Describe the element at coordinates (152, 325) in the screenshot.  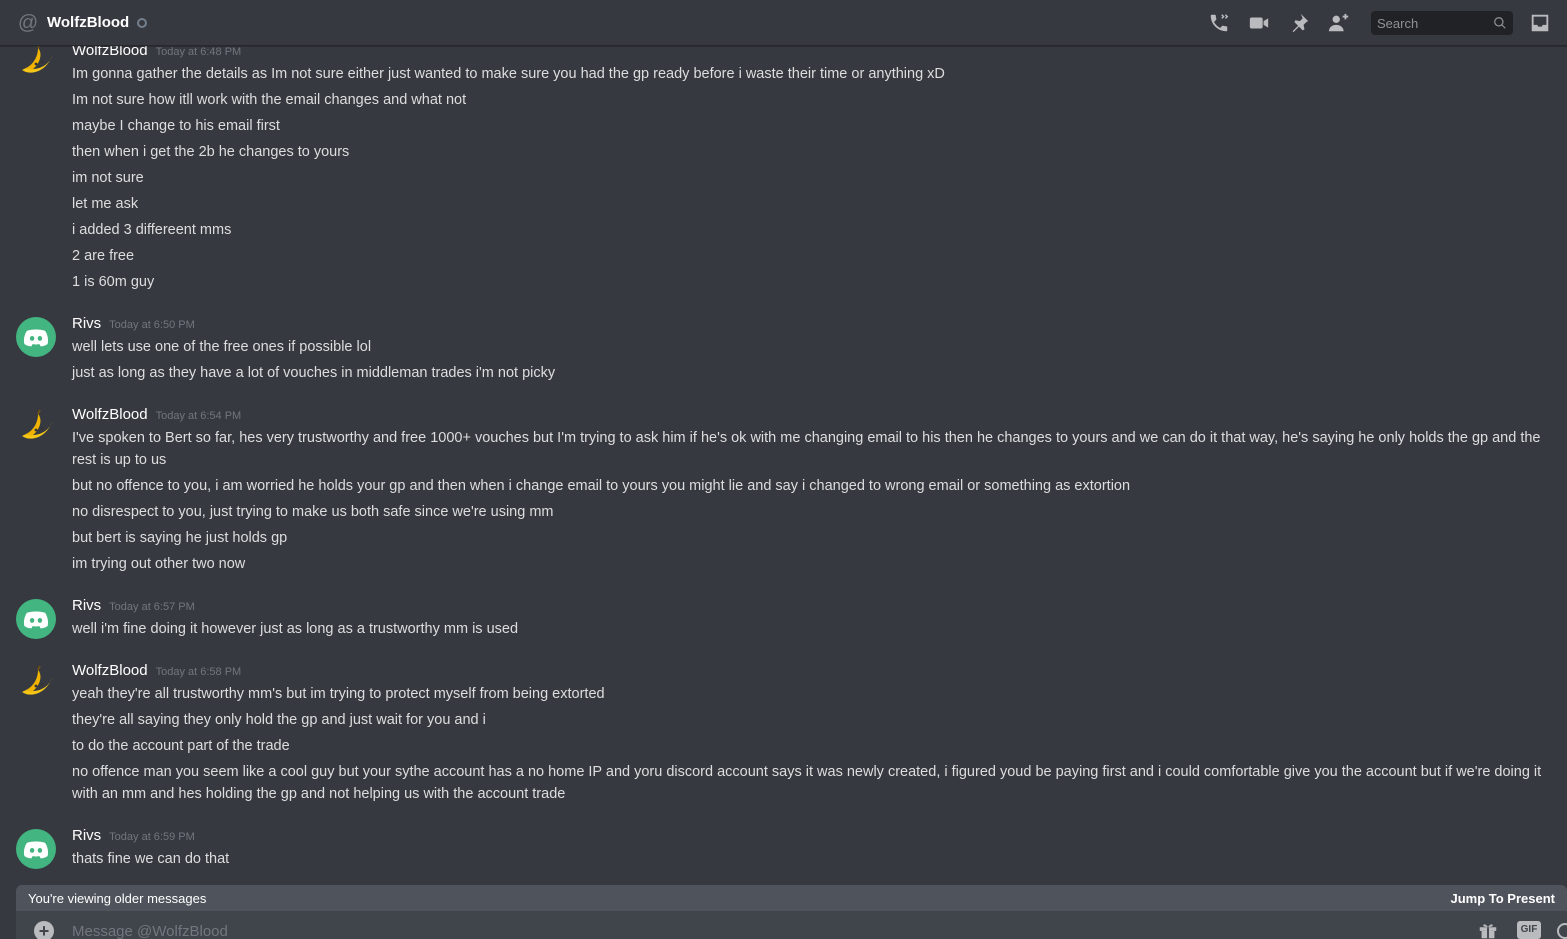
I see `timestamp: Today at 6:50 PM` at that location.